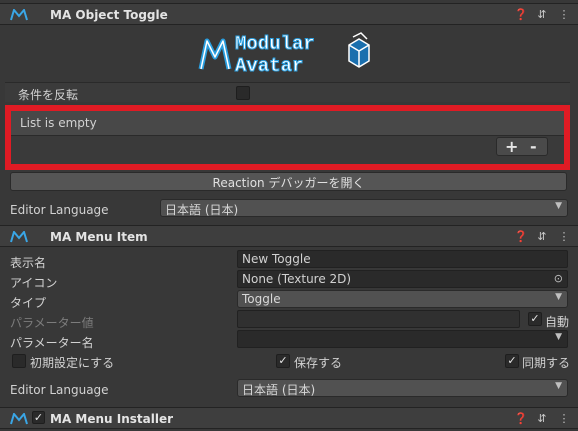  I want to click on menu-installer-title: MA Menu Installer, so click(112, 419).